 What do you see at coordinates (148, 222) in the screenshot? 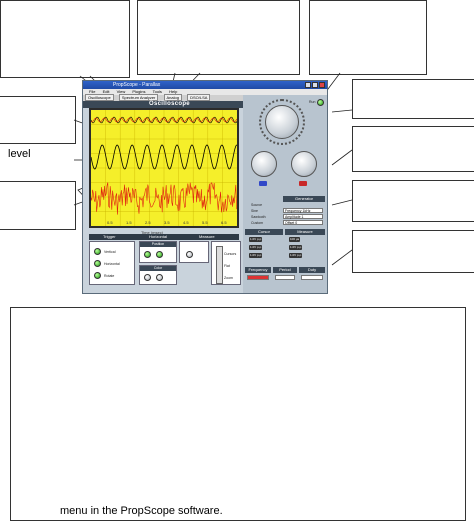
I see `x-tick-label: 2.5` at bounding box center [148, 222].